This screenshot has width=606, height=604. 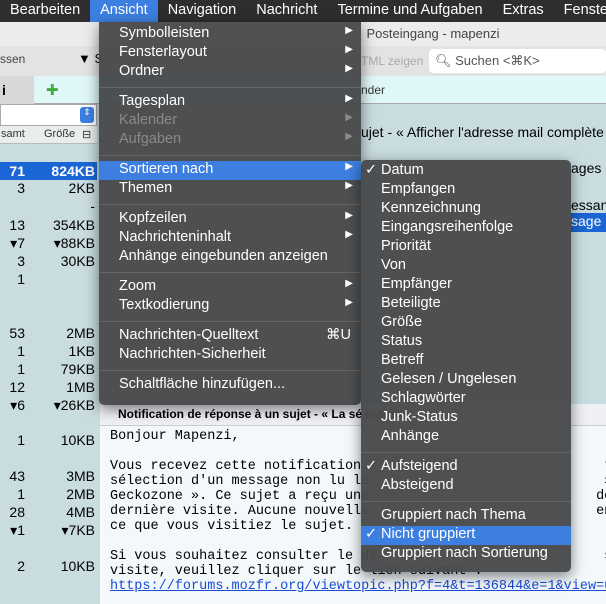 I want to click on checkmark-icon: ✓, so click(x=371, y=466).